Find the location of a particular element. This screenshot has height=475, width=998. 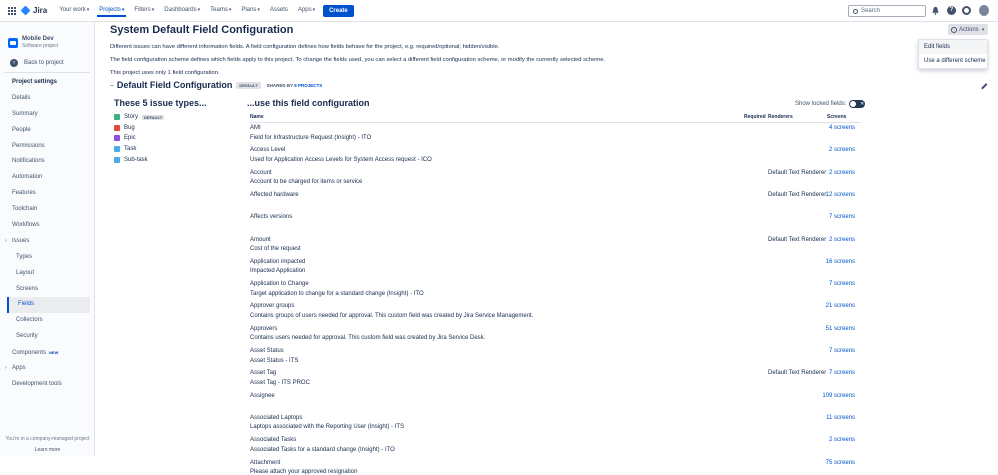

field-screens-link: 75 screens is located at coordinates (840, 463).